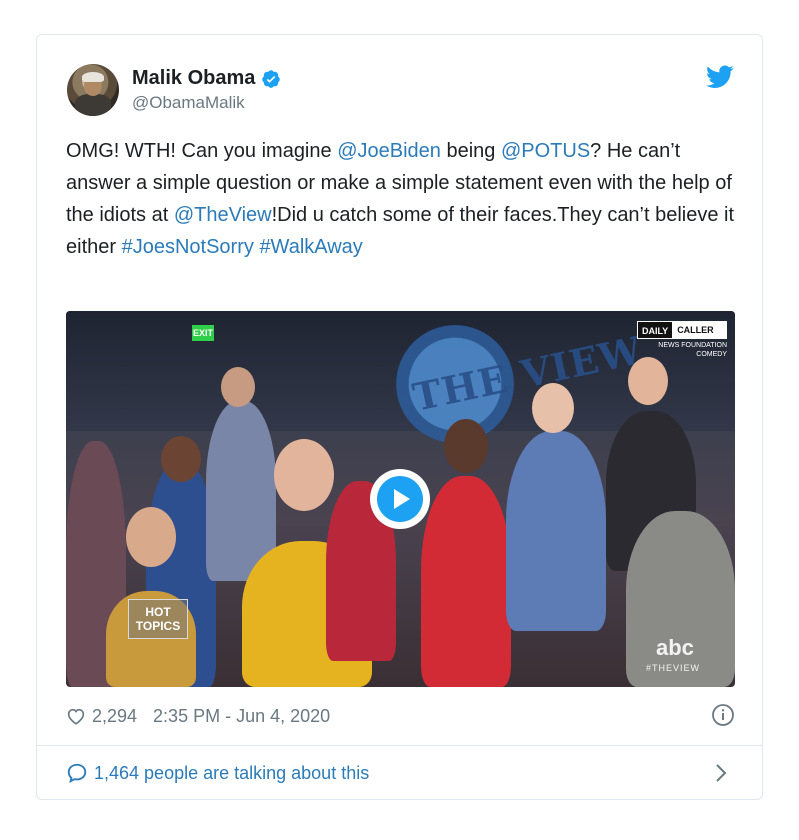  Describe the element at coordinates (723, 715) in the screenshot. I see `info-icon` at that location.